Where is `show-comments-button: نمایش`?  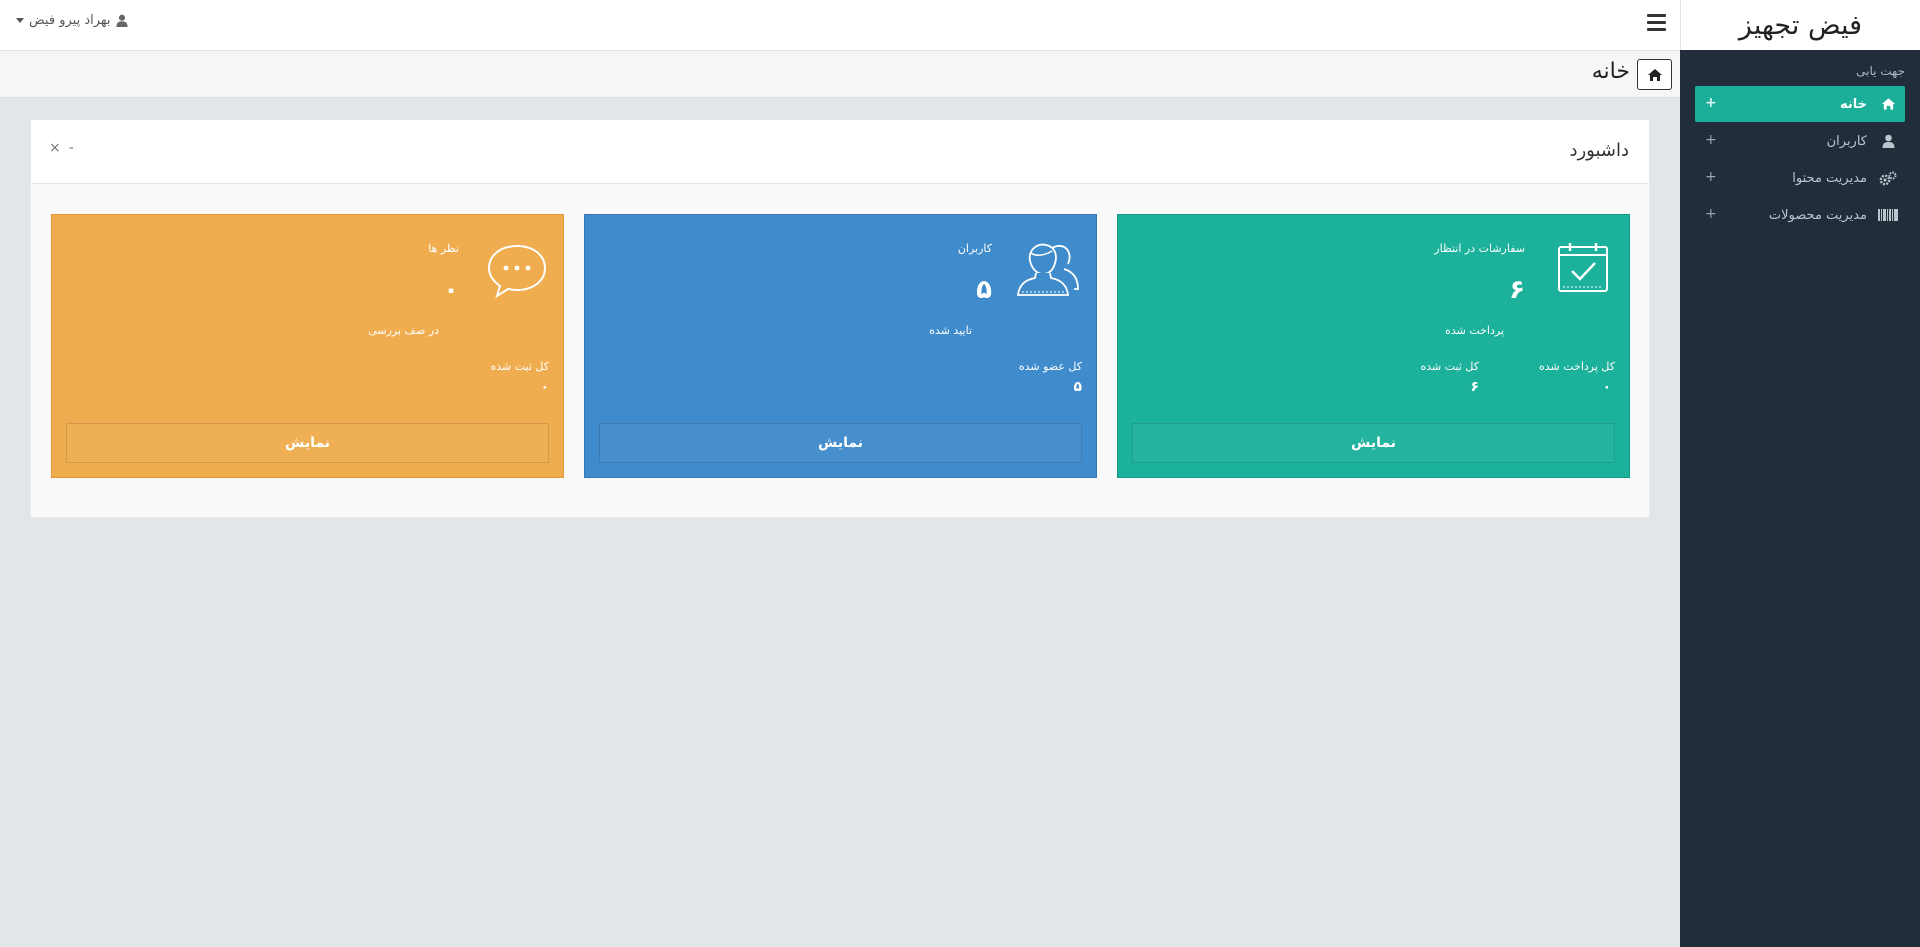
show-comments-button: نمایش is located at coordinates (307, 443).